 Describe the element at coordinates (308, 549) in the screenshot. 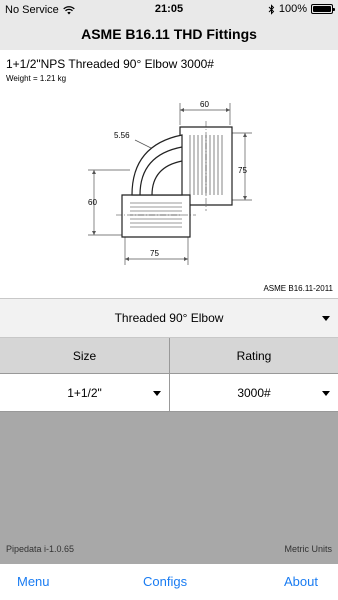

I see `units-label: Metric Units` at that location.